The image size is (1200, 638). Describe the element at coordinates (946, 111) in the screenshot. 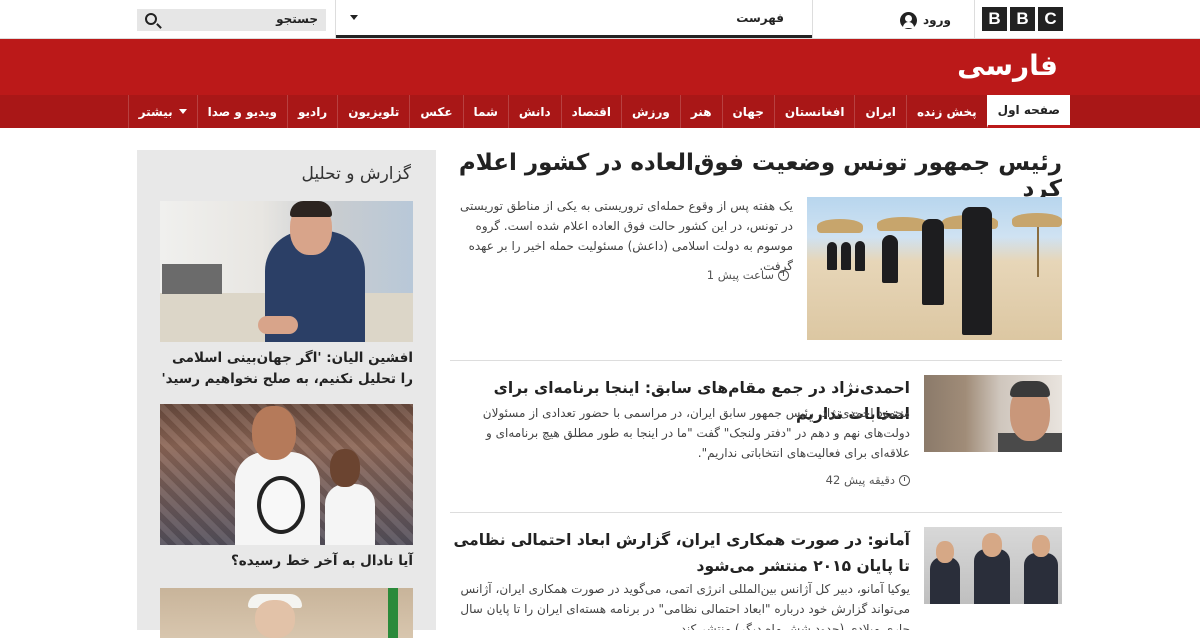

I see `nav-item-live: پخش زنده` at that location.